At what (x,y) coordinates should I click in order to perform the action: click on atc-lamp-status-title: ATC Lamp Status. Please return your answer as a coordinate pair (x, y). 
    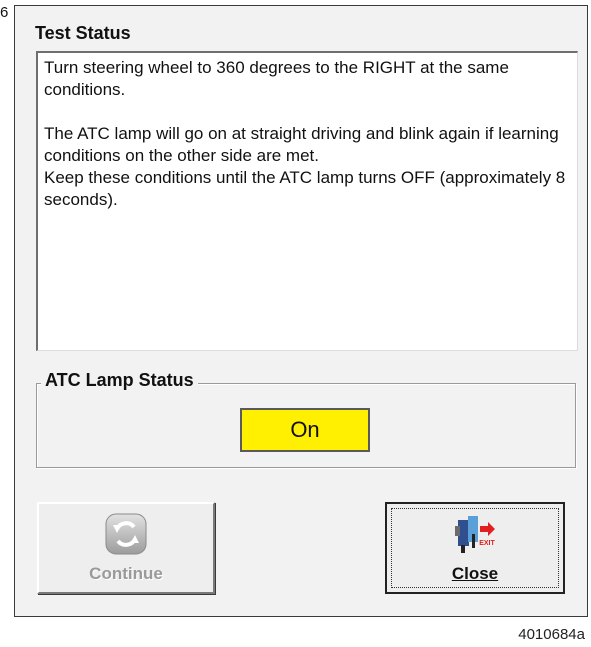
    Looking at the image, I should click on (119, 380).